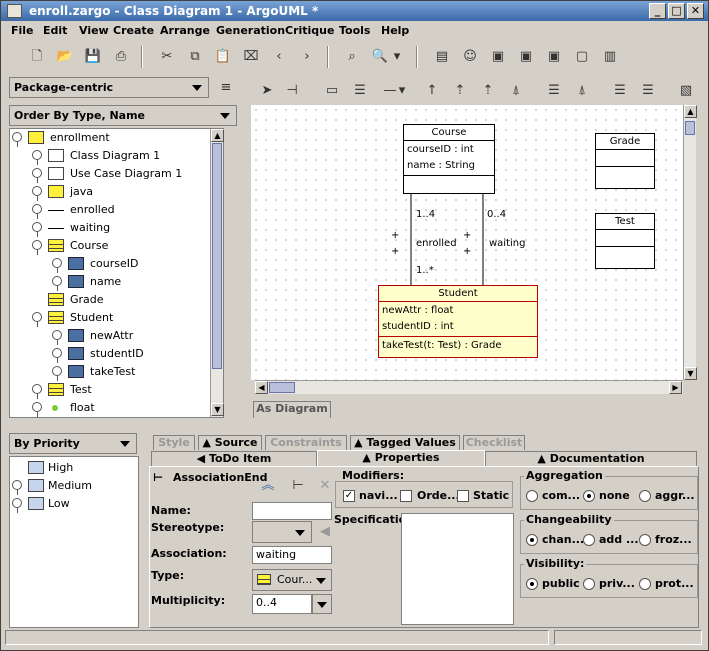  I want to click on tab-constraints: Constraints, so click(306, 442).